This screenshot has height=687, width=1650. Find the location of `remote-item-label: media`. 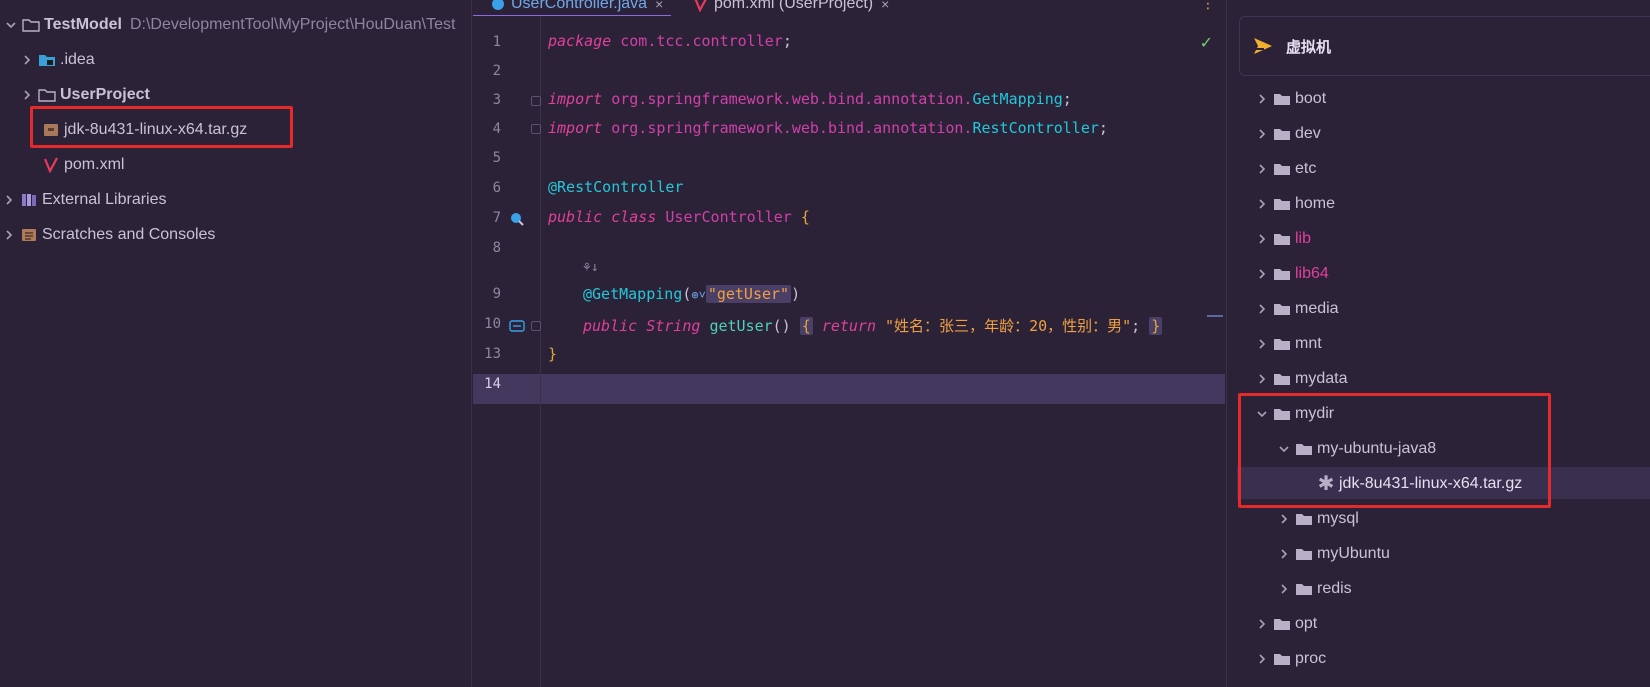

remote-item-label: media is located at coordinates (1317, 308).